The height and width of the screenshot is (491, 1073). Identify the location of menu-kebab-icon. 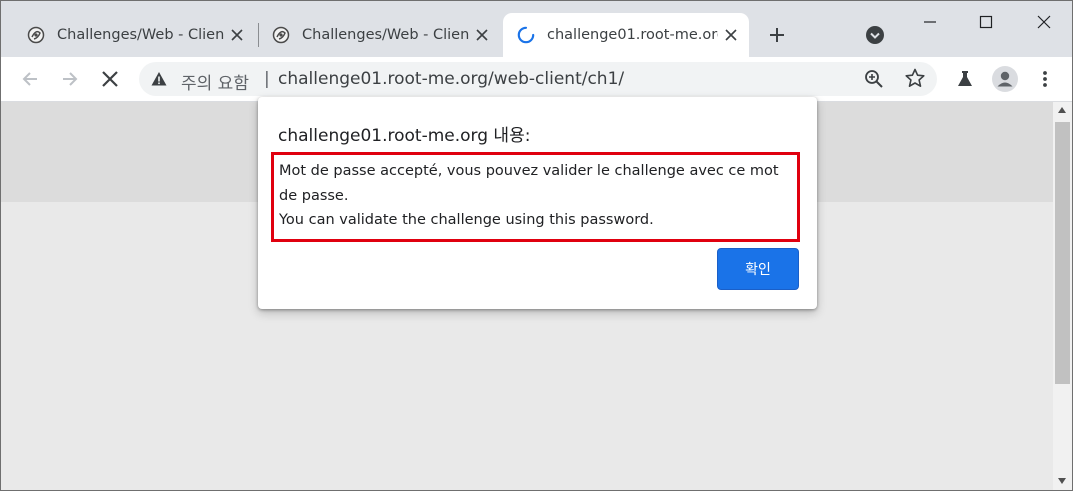
(1045, 79).